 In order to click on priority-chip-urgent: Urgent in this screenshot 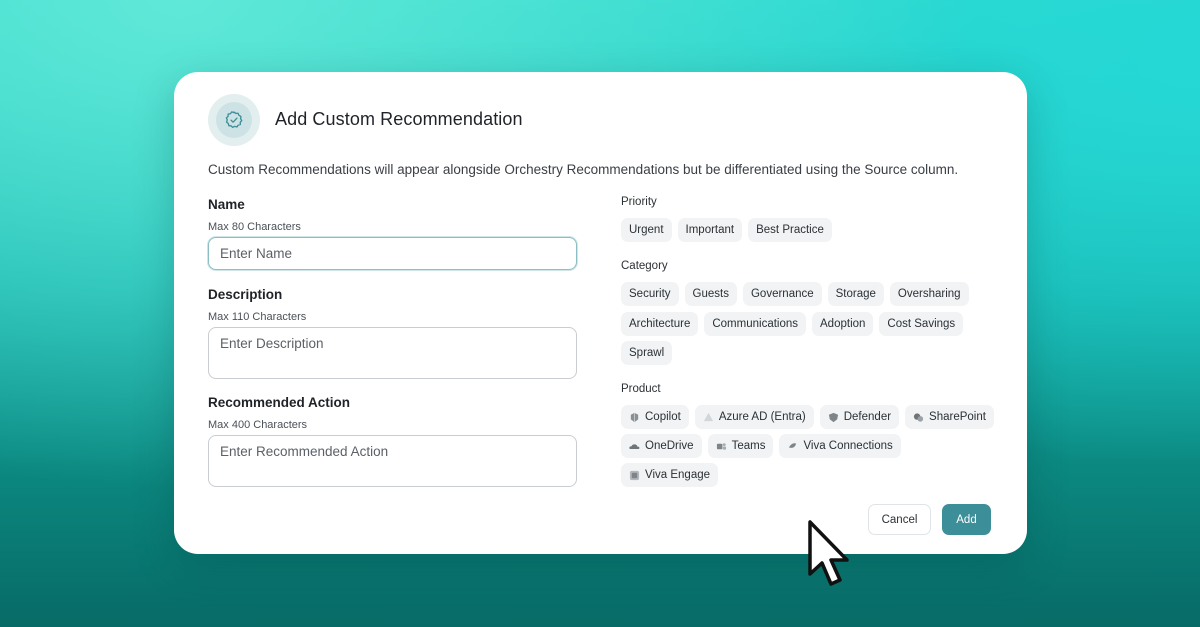, I will do `click(646, 230)`.